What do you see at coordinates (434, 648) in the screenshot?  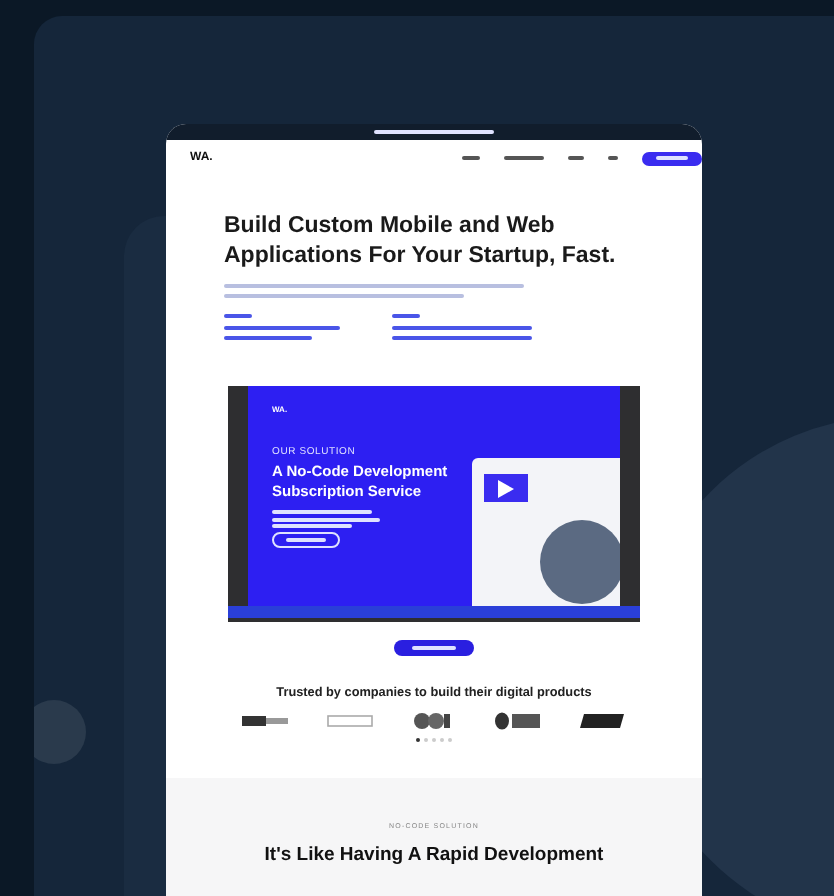 I see `cta-button` at bounding box center [434, 648].